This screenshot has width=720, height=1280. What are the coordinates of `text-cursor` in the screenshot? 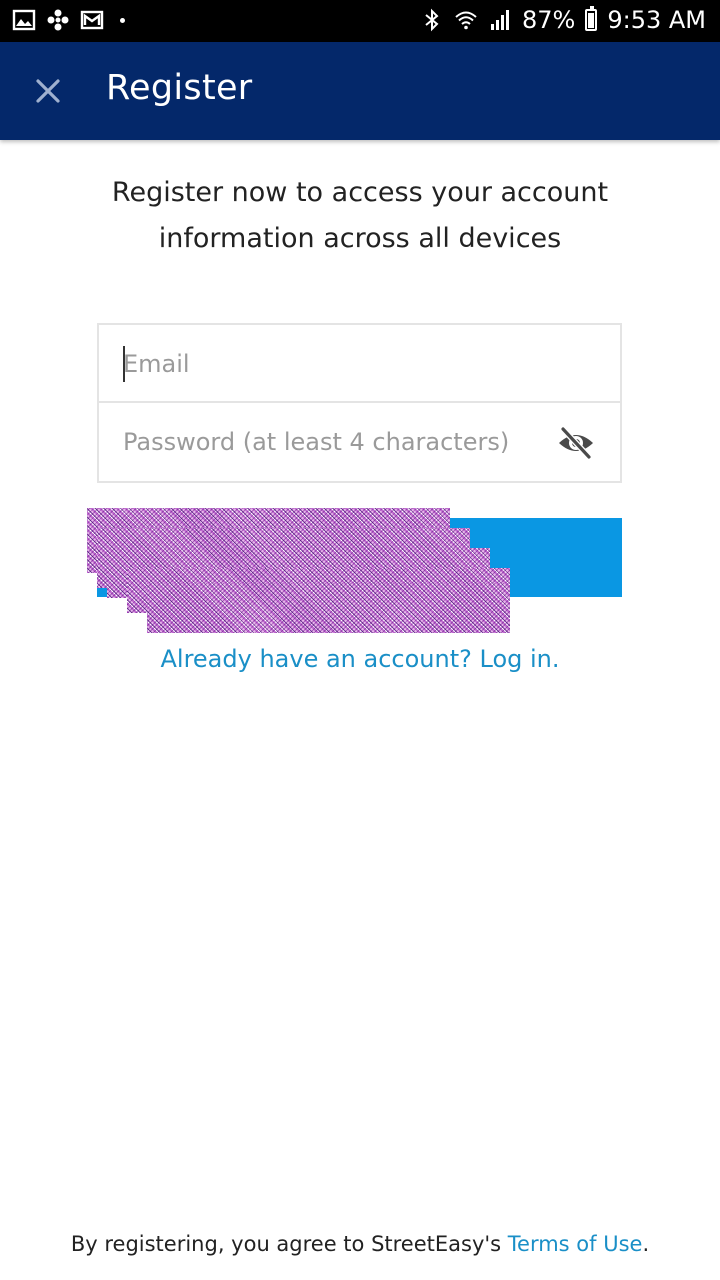 It's located at (124, 364).